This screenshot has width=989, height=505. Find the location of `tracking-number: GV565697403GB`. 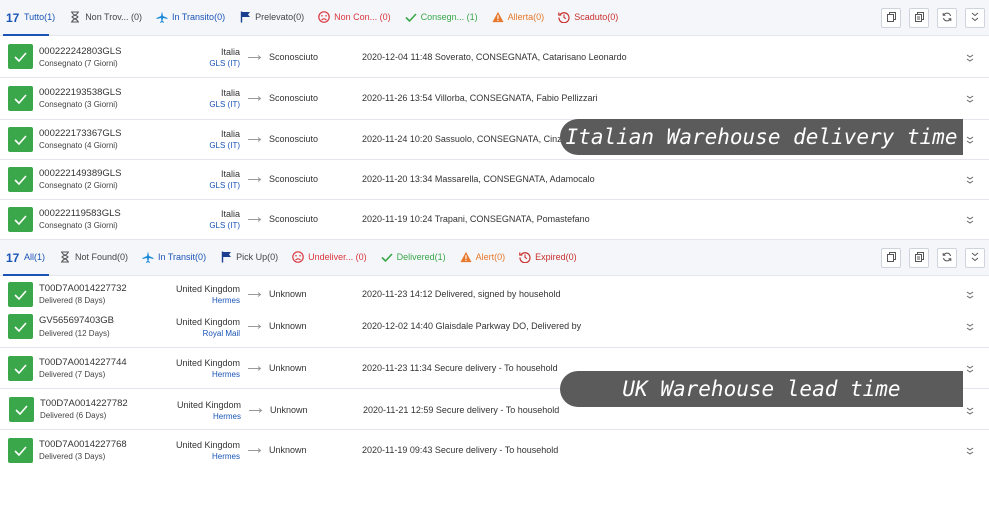

tracking-number: GV565697403GB is located at coordinates (76, 320).